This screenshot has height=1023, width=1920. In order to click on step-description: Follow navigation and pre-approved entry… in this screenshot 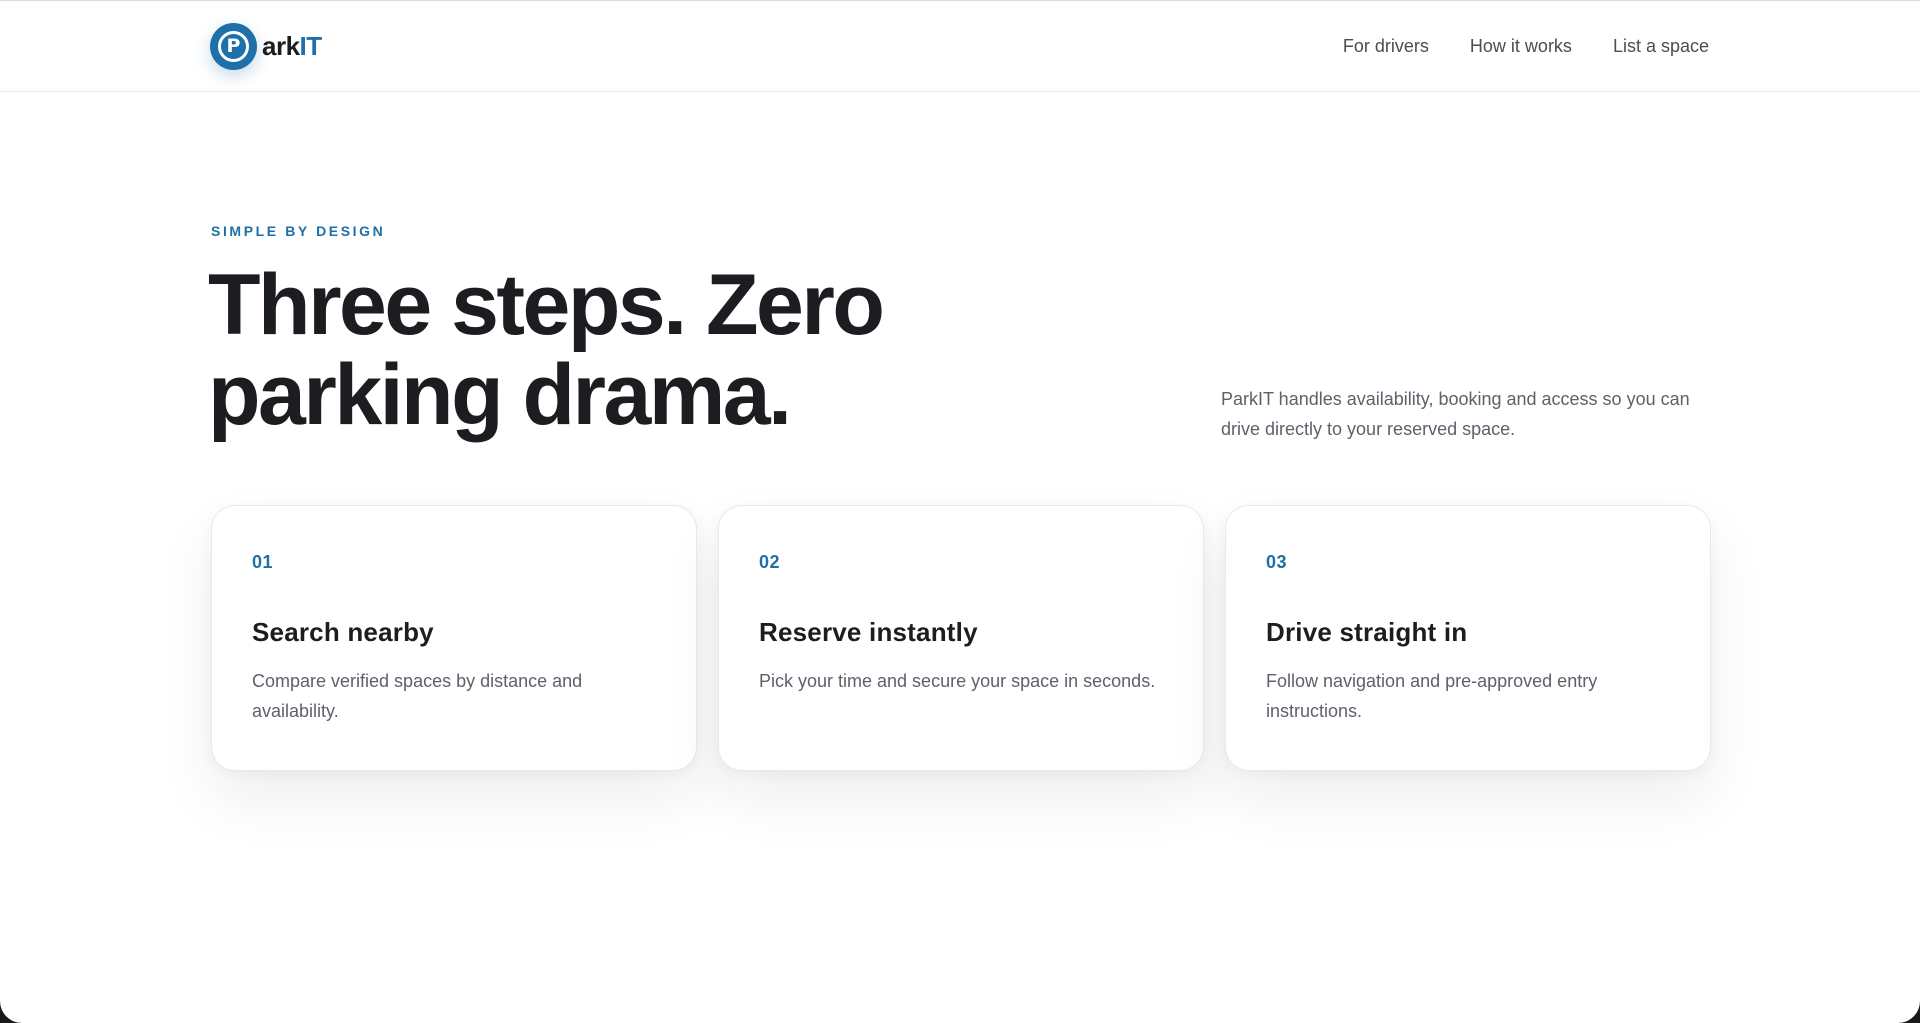, I will do `click(1432, 696)`.